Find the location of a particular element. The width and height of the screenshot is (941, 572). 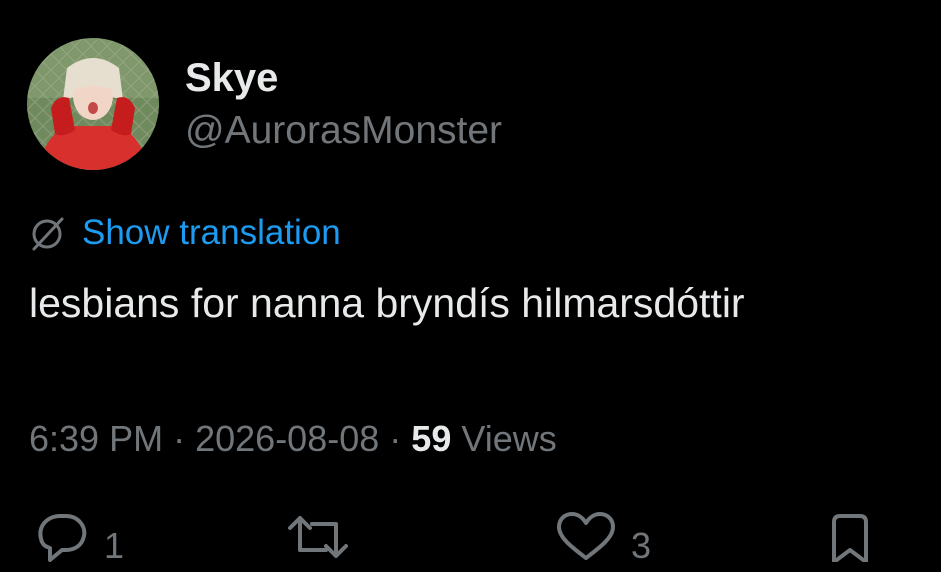

like-button: 3 is located at coordinates (603, 542).